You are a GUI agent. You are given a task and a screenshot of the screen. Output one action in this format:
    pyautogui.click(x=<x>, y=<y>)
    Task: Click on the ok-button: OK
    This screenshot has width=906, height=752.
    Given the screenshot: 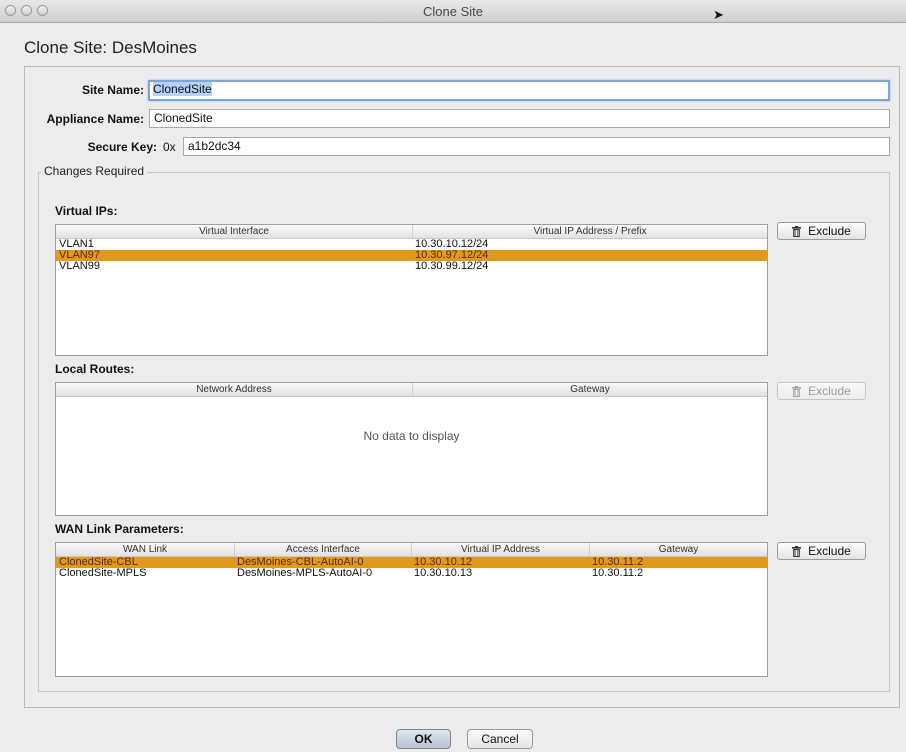 What is the action you would take?
    pyautogui.click(x=423, y=739)
    